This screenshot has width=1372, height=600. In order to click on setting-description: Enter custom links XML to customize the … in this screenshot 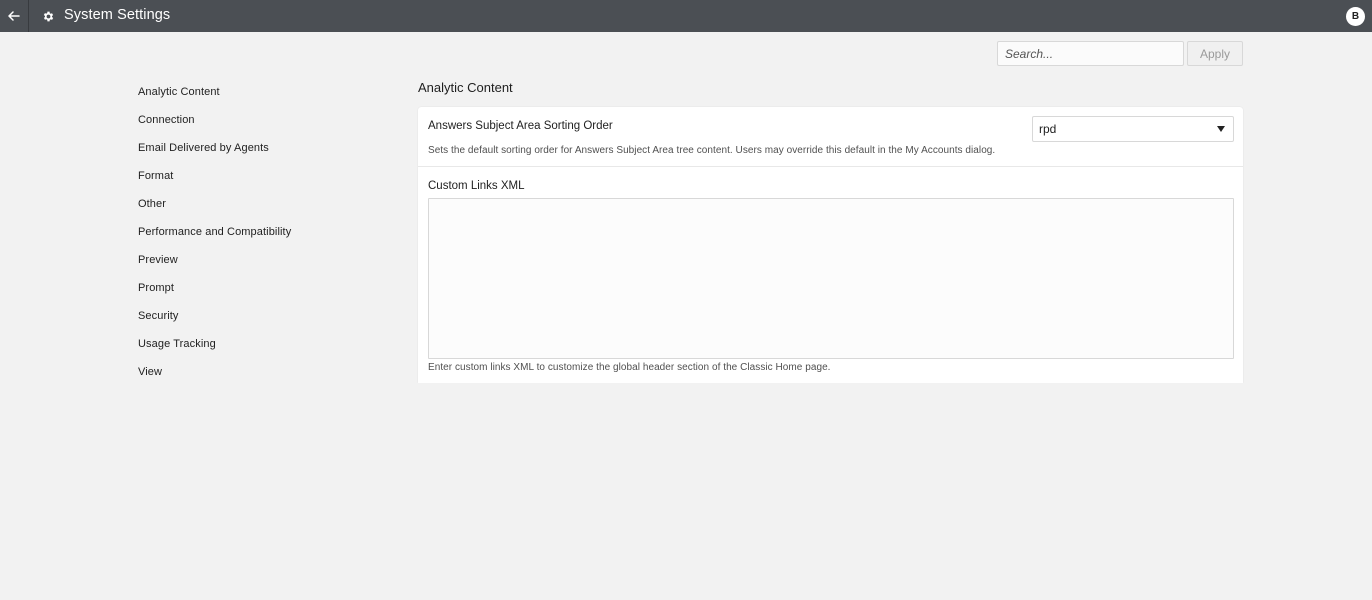, I will do `click(629, 367)`.